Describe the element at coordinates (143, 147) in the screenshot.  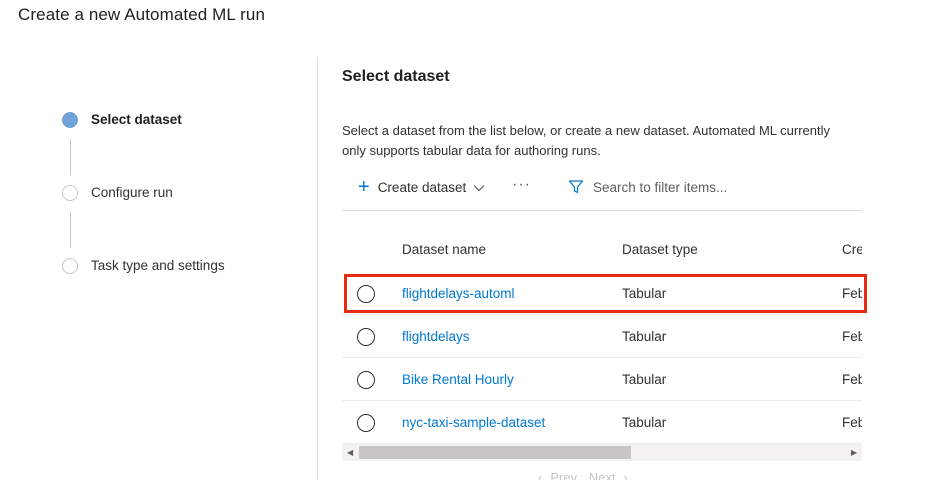
I see `step-select-dataset: Select dataset` at that location.